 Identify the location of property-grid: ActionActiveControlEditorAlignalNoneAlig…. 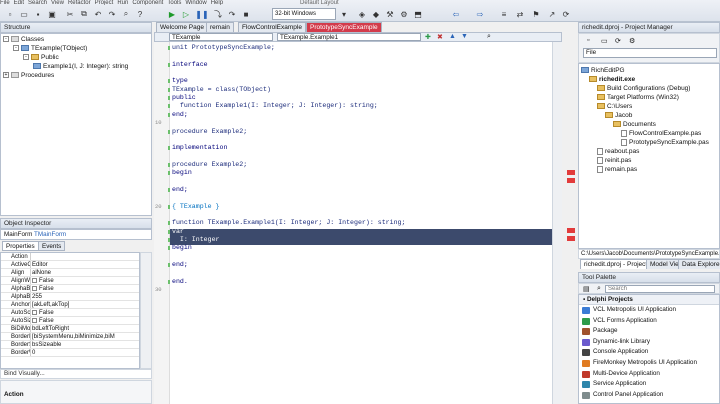
(70, 310).